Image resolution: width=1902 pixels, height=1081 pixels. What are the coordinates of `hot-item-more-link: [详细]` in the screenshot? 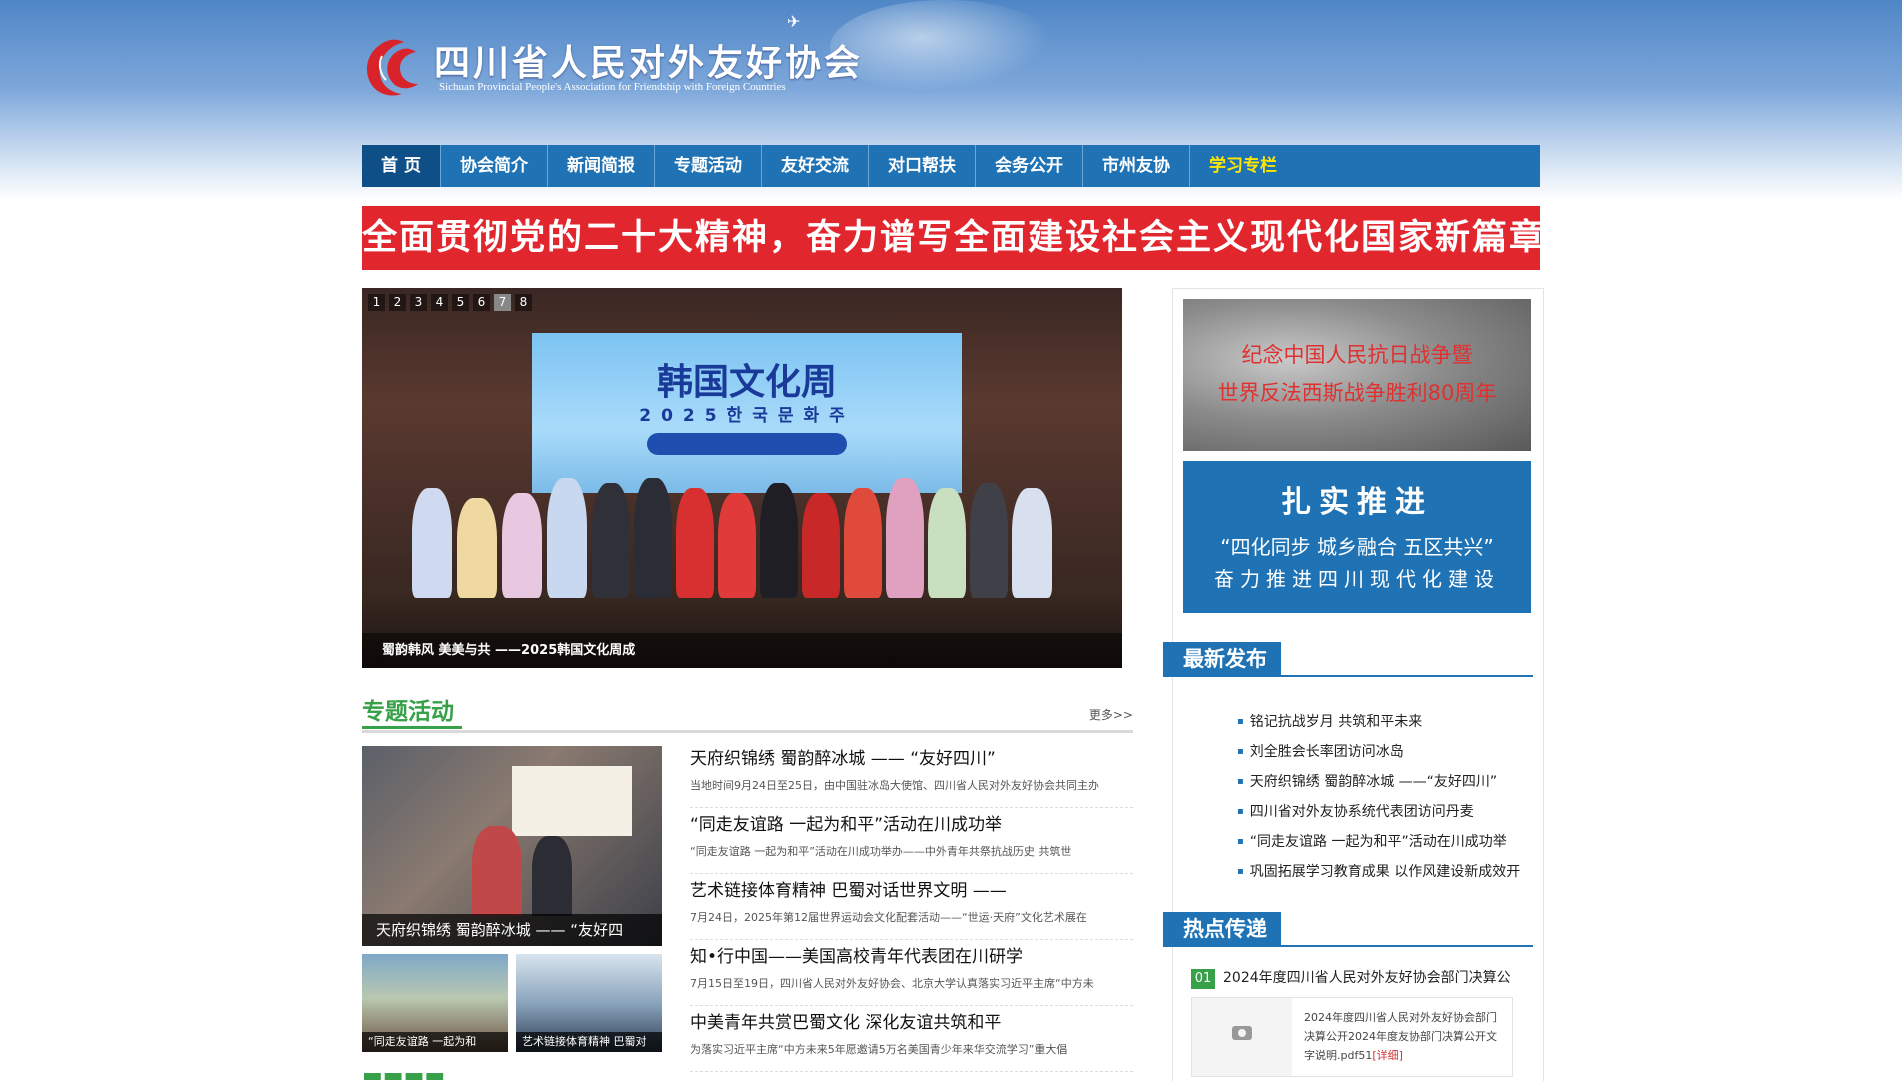 It's located at (1387, 1055).